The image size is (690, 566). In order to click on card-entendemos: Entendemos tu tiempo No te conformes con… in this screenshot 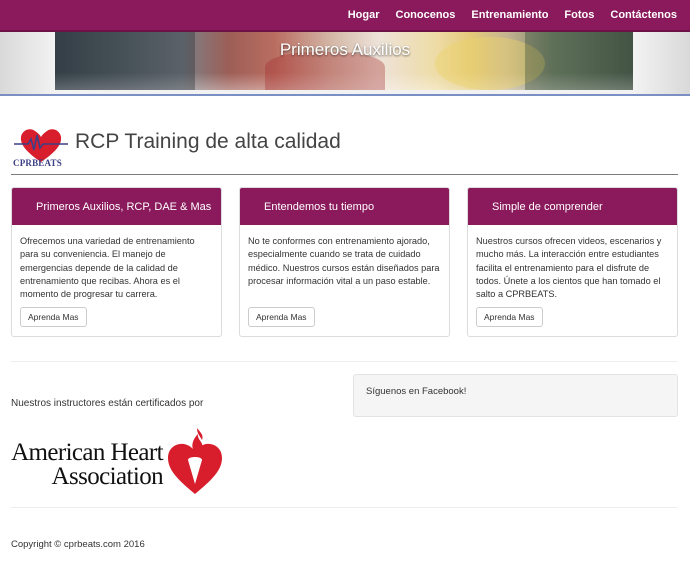, I will do `click(344, 262)`.